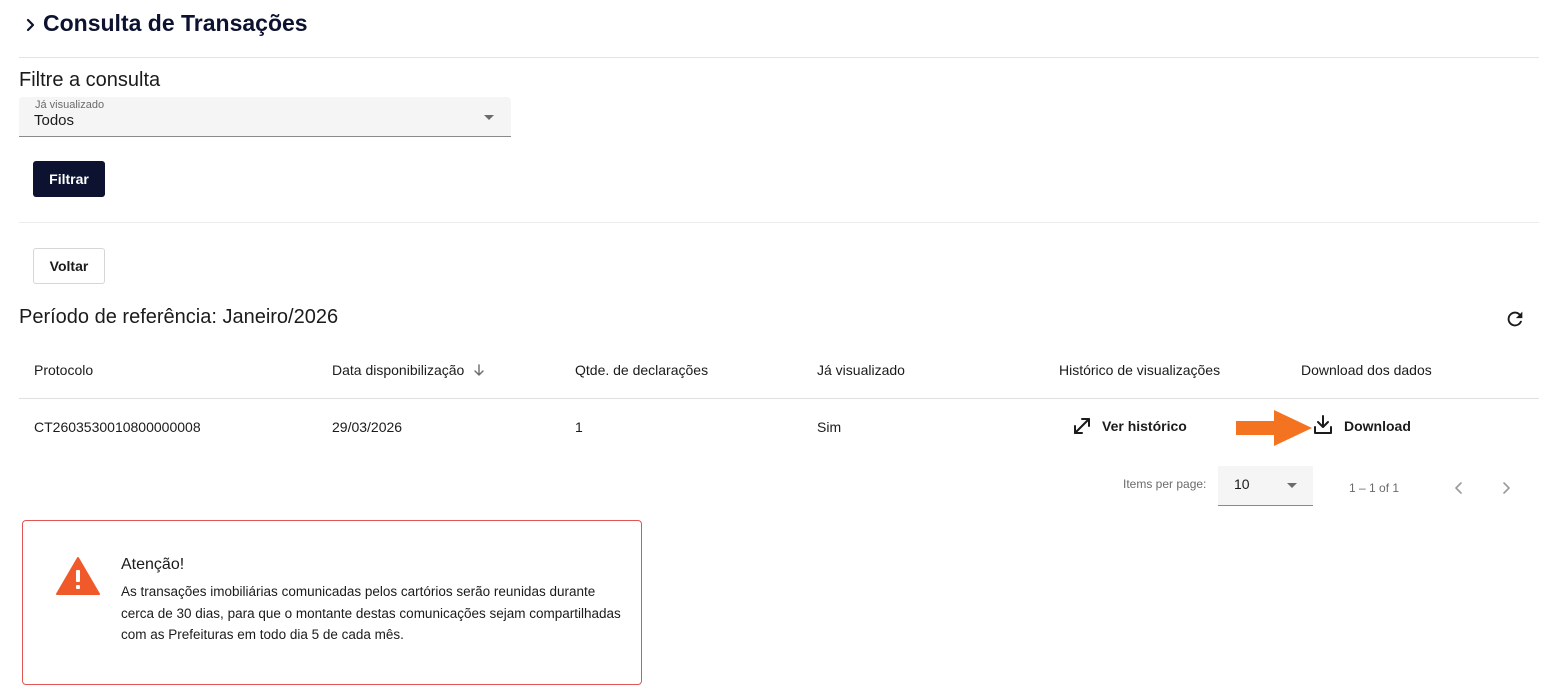  I want to click on column-header-download: Download dos dados, so click(1366, 370).